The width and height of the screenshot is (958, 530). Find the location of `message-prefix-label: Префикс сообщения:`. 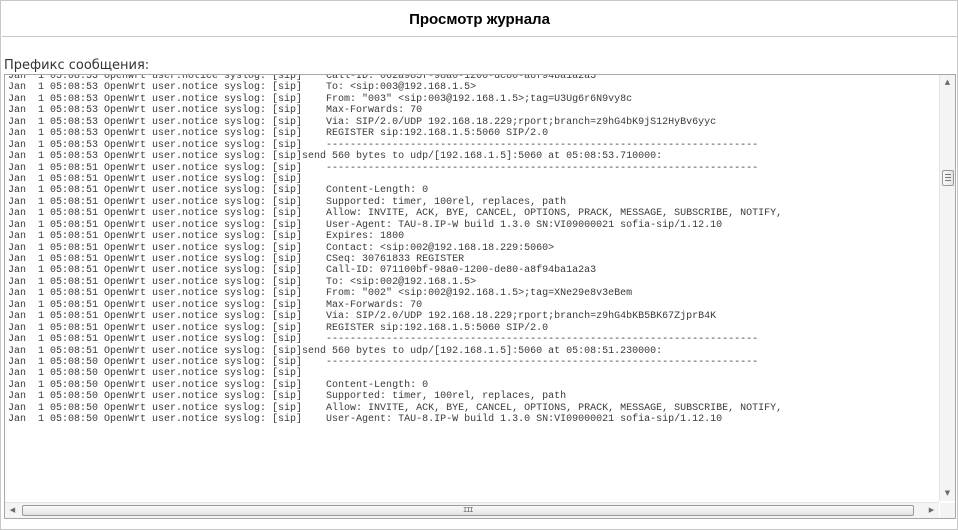

message-prefix-label: Префикс сообщения: is located at coordinates (77, 65).